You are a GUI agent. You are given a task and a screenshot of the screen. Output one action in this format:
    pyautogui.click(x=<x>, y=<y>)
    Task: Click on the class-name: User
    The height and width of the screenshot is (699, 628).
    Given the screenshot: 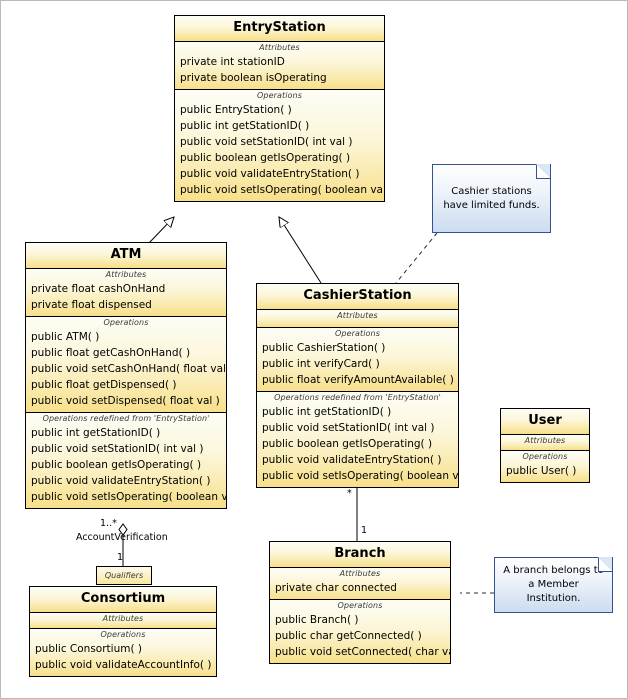 What is the action you would take?
    pyautogui.click(x=545, y=420)
    